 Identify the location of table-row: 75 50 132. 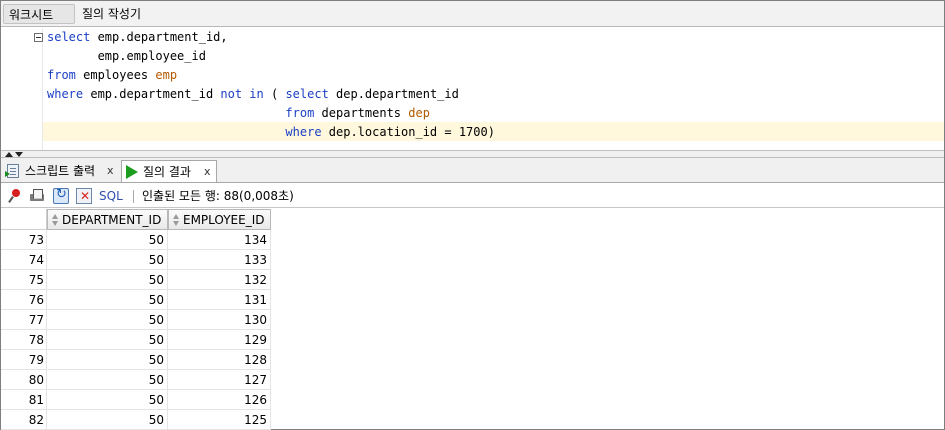
(136, 280).